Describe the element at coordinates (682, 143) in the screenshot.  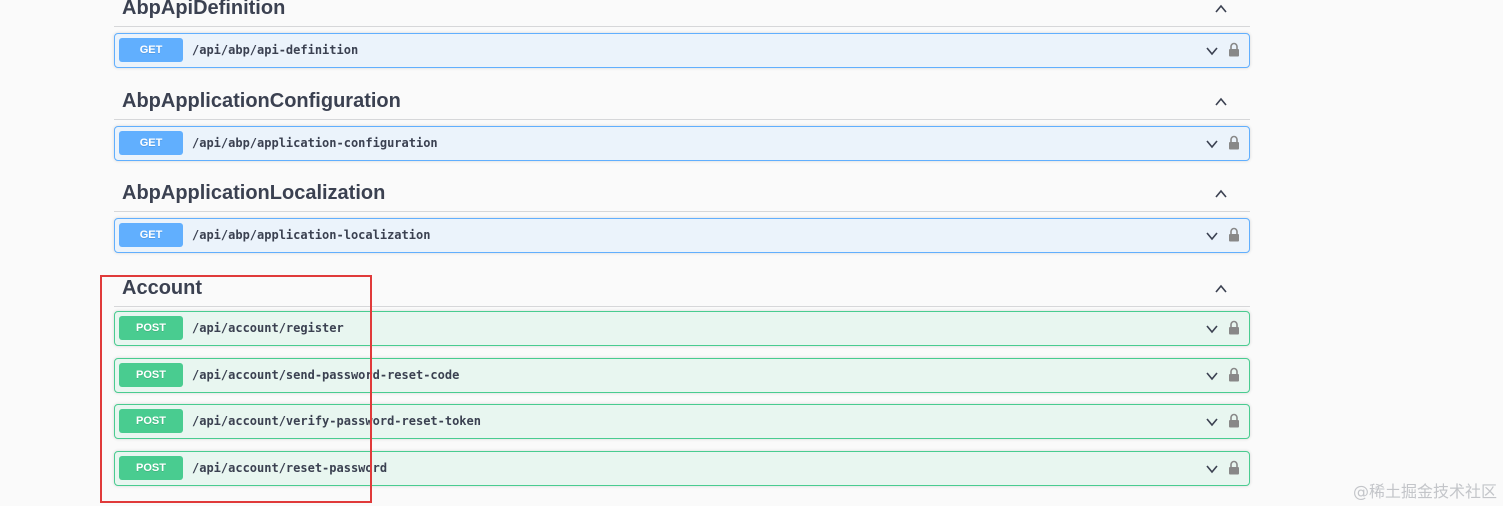
I see `operation-get-application-configuration: GET /api/abp/application-configuration` at that location.